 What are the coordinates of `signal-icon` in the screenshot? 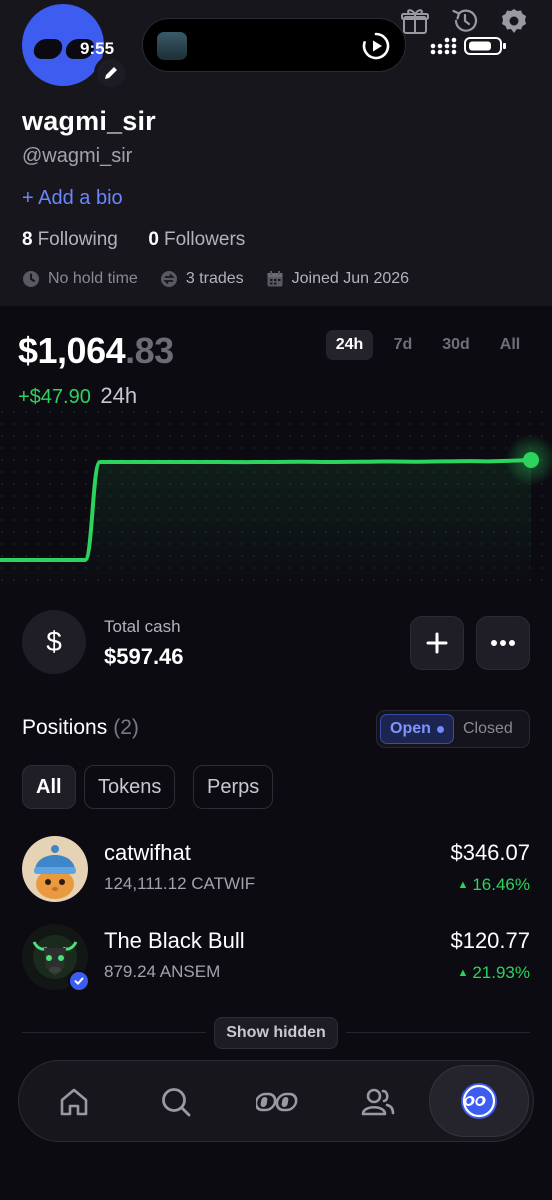 It's located at (443, 46).